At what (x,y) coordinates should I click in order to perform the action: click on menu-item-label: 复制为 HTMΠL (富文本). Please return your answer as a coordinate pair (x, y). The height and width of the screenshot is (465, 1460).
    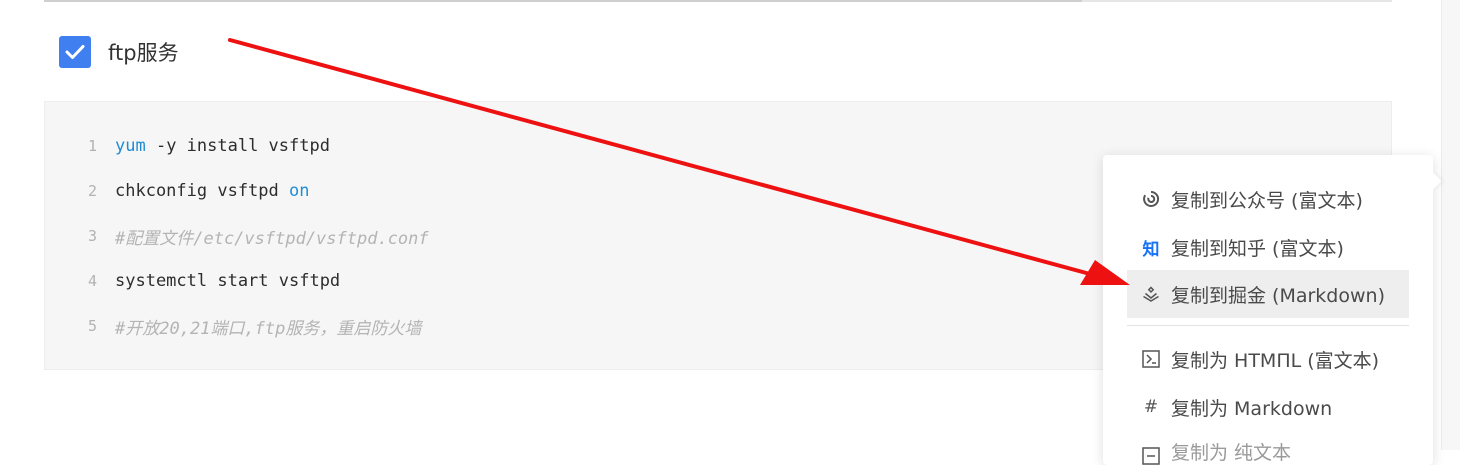
    Looking at the image, I should click on (1275, 360).